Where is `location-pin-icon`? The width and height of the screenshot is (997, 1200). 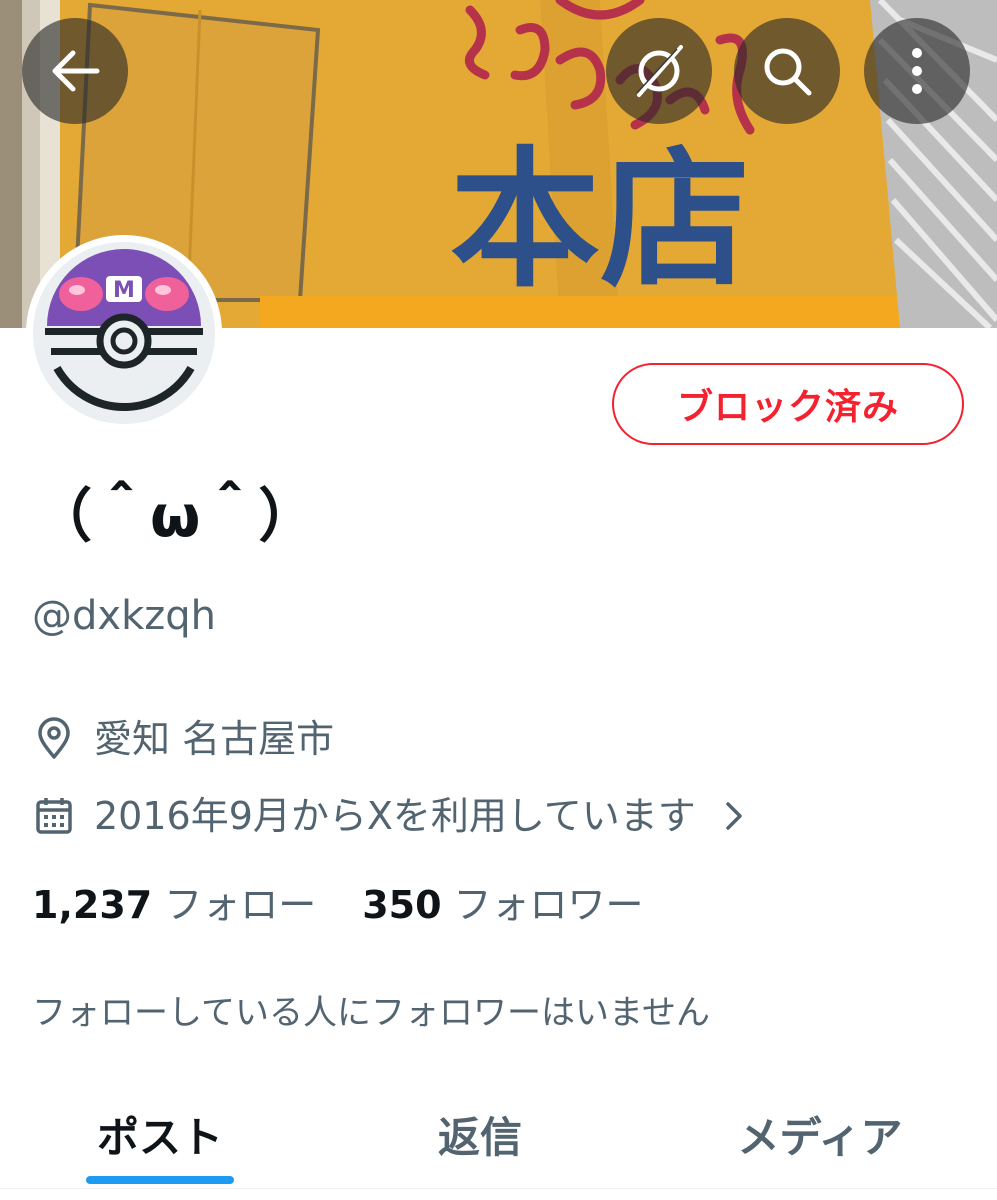
location-pin-icon is located at coordinates (54, 738).